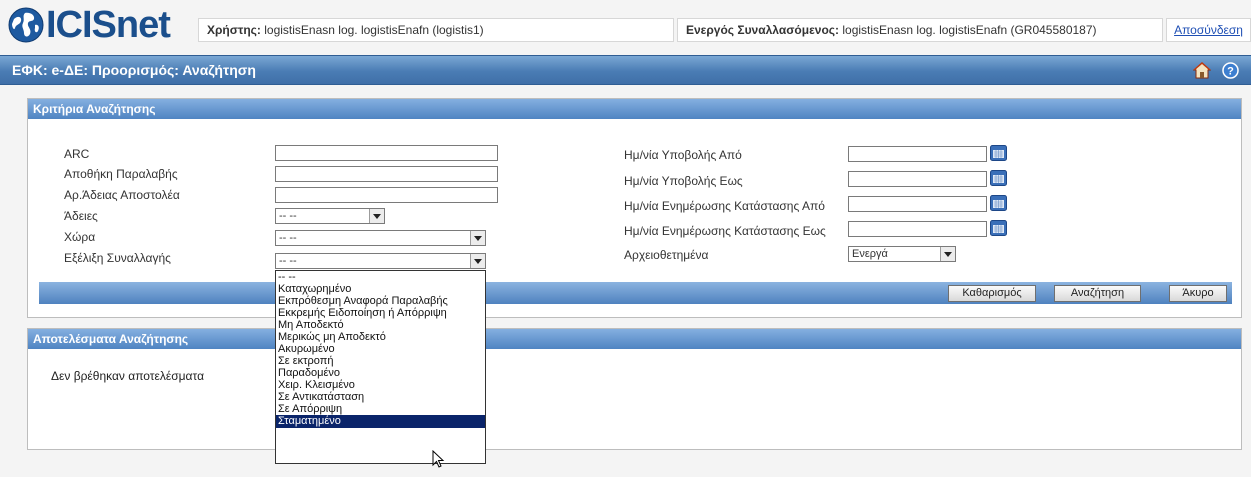 The height and width of the screenshot is (477, 1251). I want to click on globe-logo-icon, so click(26, 25).